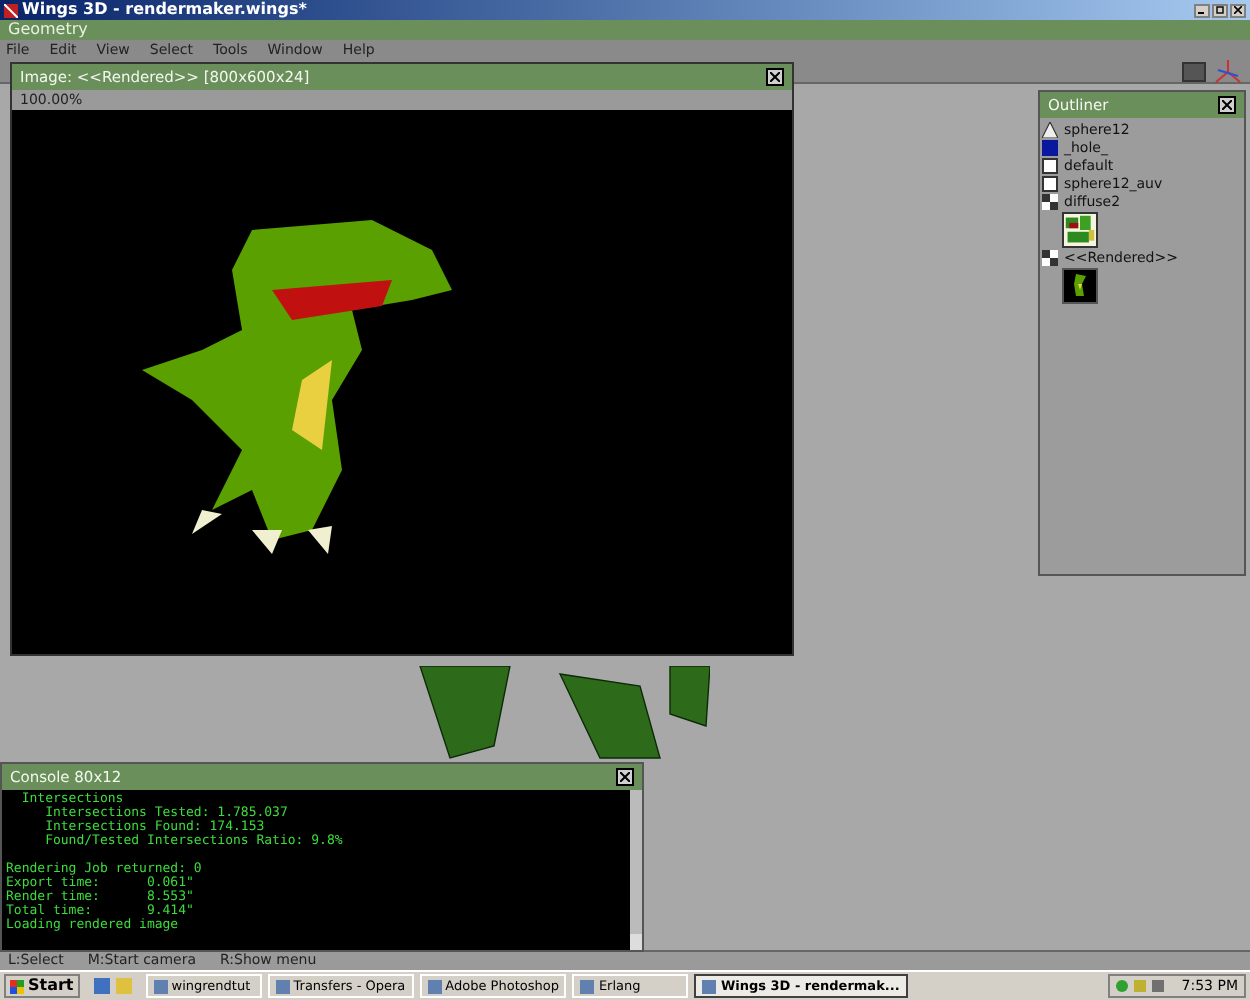 This screenshot has height=1000, width=1250. What do you see at coordinates (1194, 71) in the screenshot?
I see `shaded-mode-icon` at bounding box center [1194, 71].